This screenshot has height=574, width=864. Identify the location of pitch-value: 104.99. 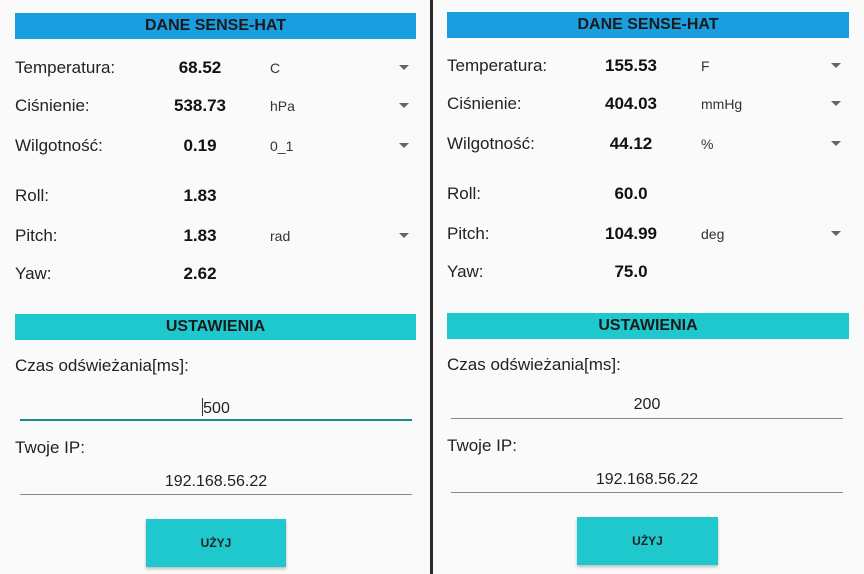
(631, 233).